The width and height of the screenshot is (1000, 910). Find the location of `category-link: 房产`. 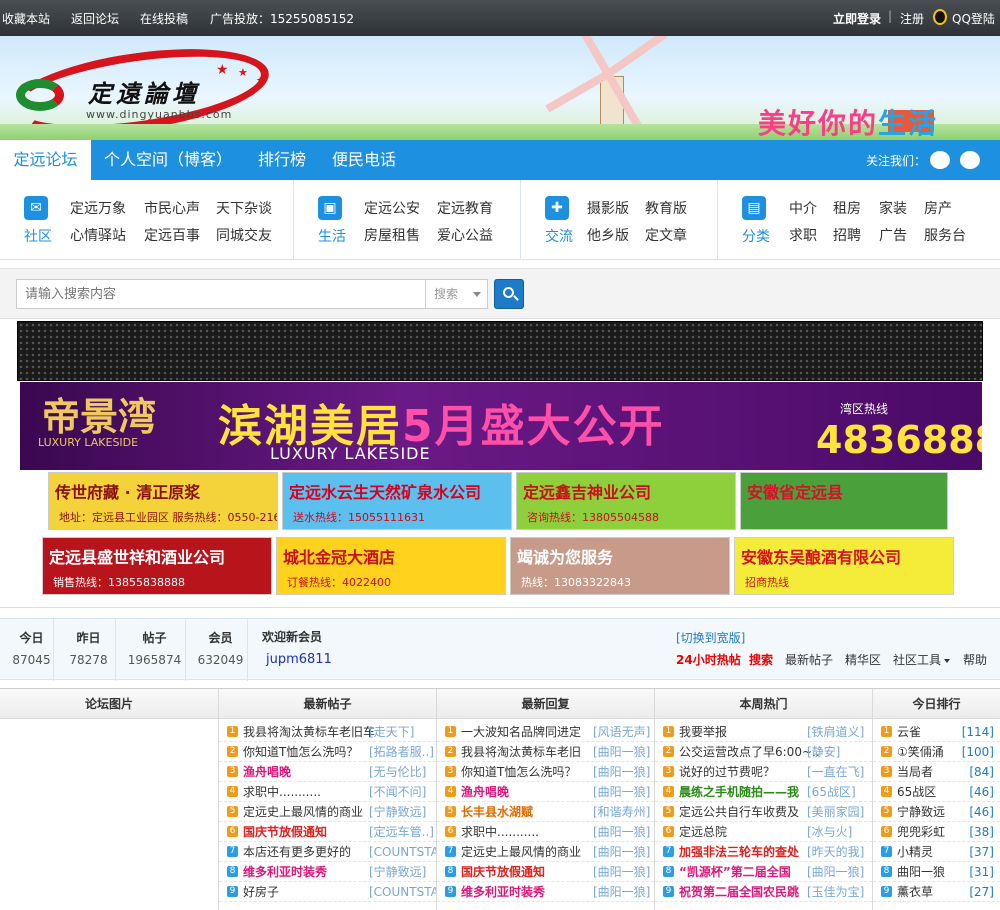

category-link: 房产 is located at coordinates (938, 208).